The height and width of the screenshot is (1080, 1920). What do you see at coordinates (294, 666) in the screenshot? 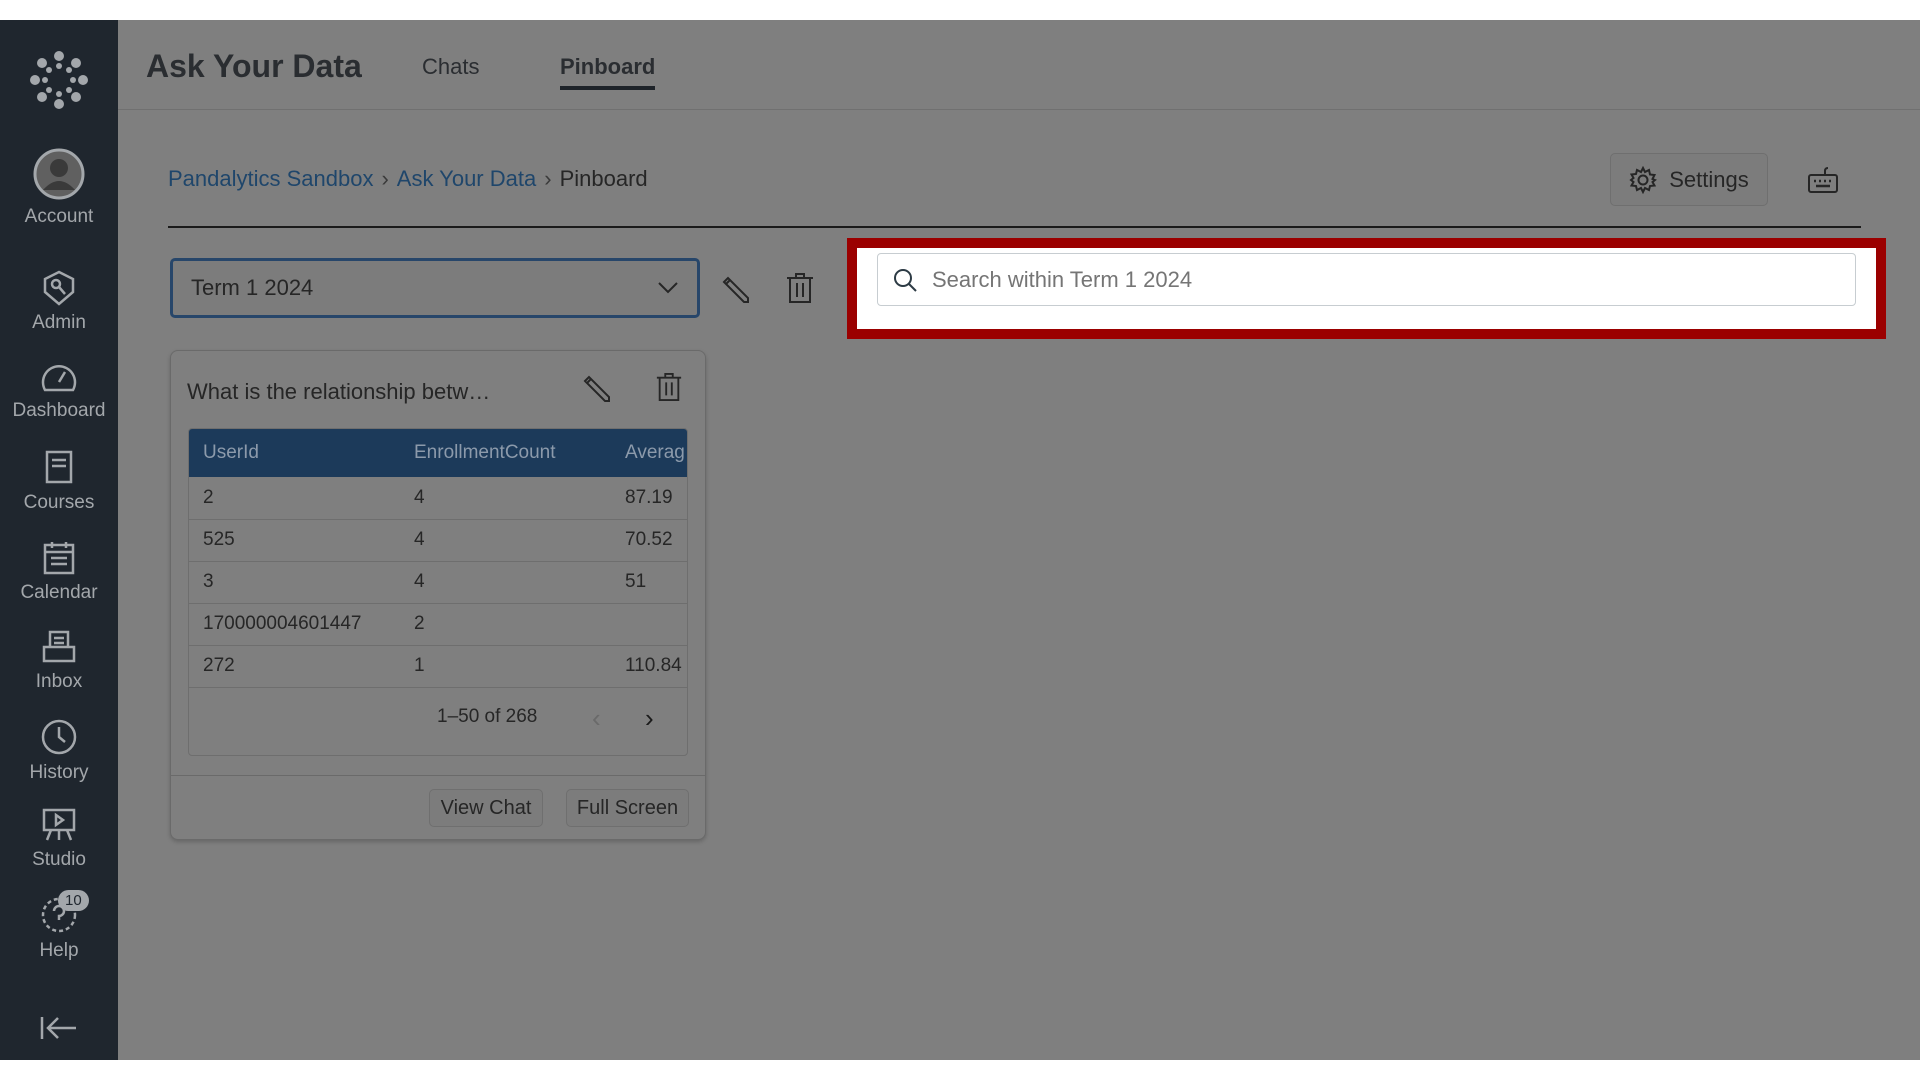
I see `table-cell: 272` at bounding box center [294, 666].